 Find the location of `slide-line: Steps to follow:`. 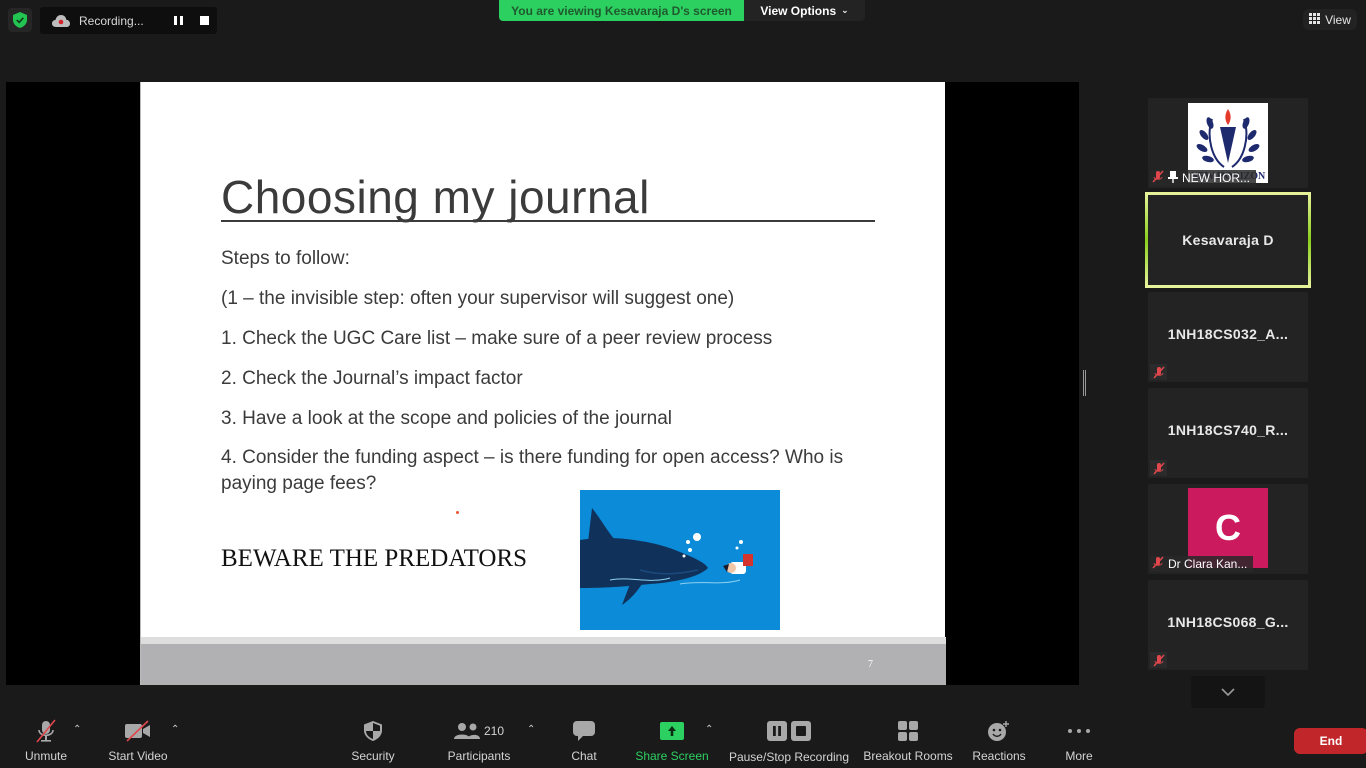

slide-line: Steps to follow: is located at coordinates (285, 258).